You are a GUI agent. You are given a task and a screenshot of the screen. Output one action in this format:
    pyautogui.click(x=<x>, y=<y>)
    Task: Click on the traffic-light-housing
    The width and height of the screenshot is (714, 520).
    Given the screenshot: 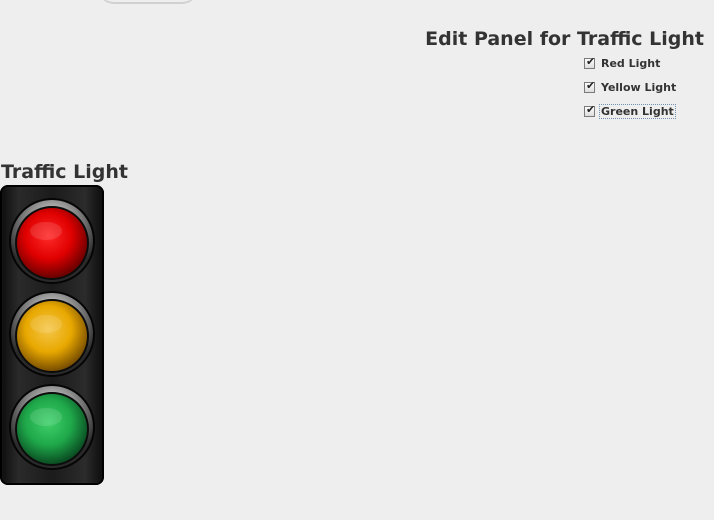 What is the action you would take?
    pyautogui.click(x=52, y=335)
    